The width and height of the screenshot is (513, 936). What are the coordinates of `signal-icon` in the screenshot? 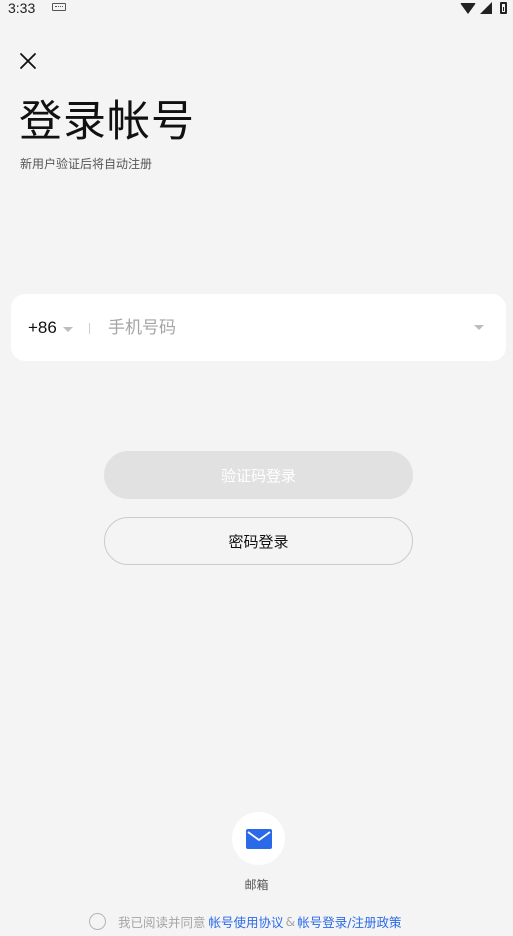 It's located at (486, 8).